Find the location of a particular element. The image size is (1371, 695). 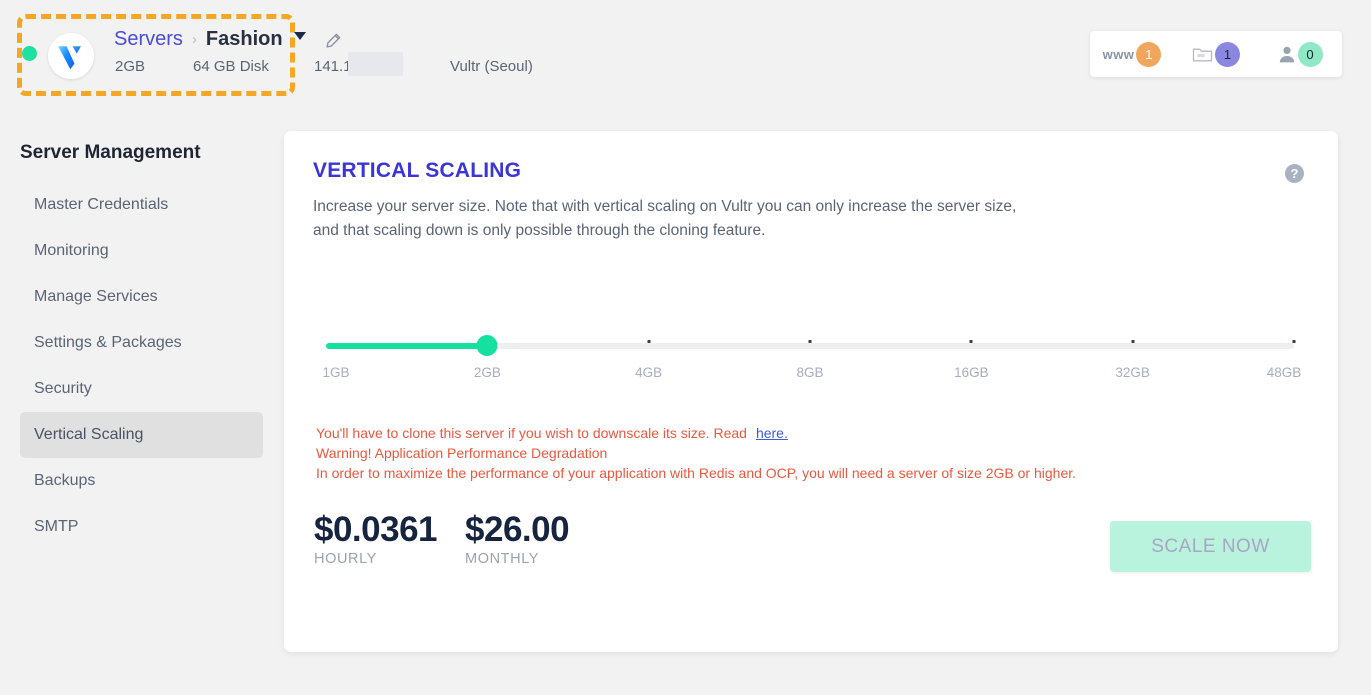

price-monthly-value: $26.00 is located at coordinates (517, 529).